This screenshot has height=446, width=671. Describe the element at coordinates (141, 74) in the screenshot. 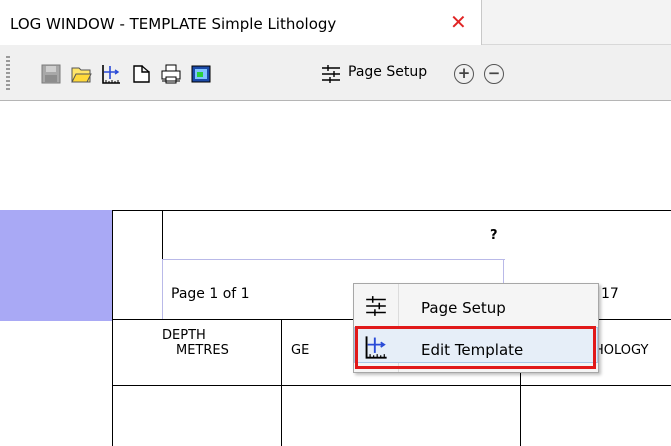

I see `page-icon` at that location.